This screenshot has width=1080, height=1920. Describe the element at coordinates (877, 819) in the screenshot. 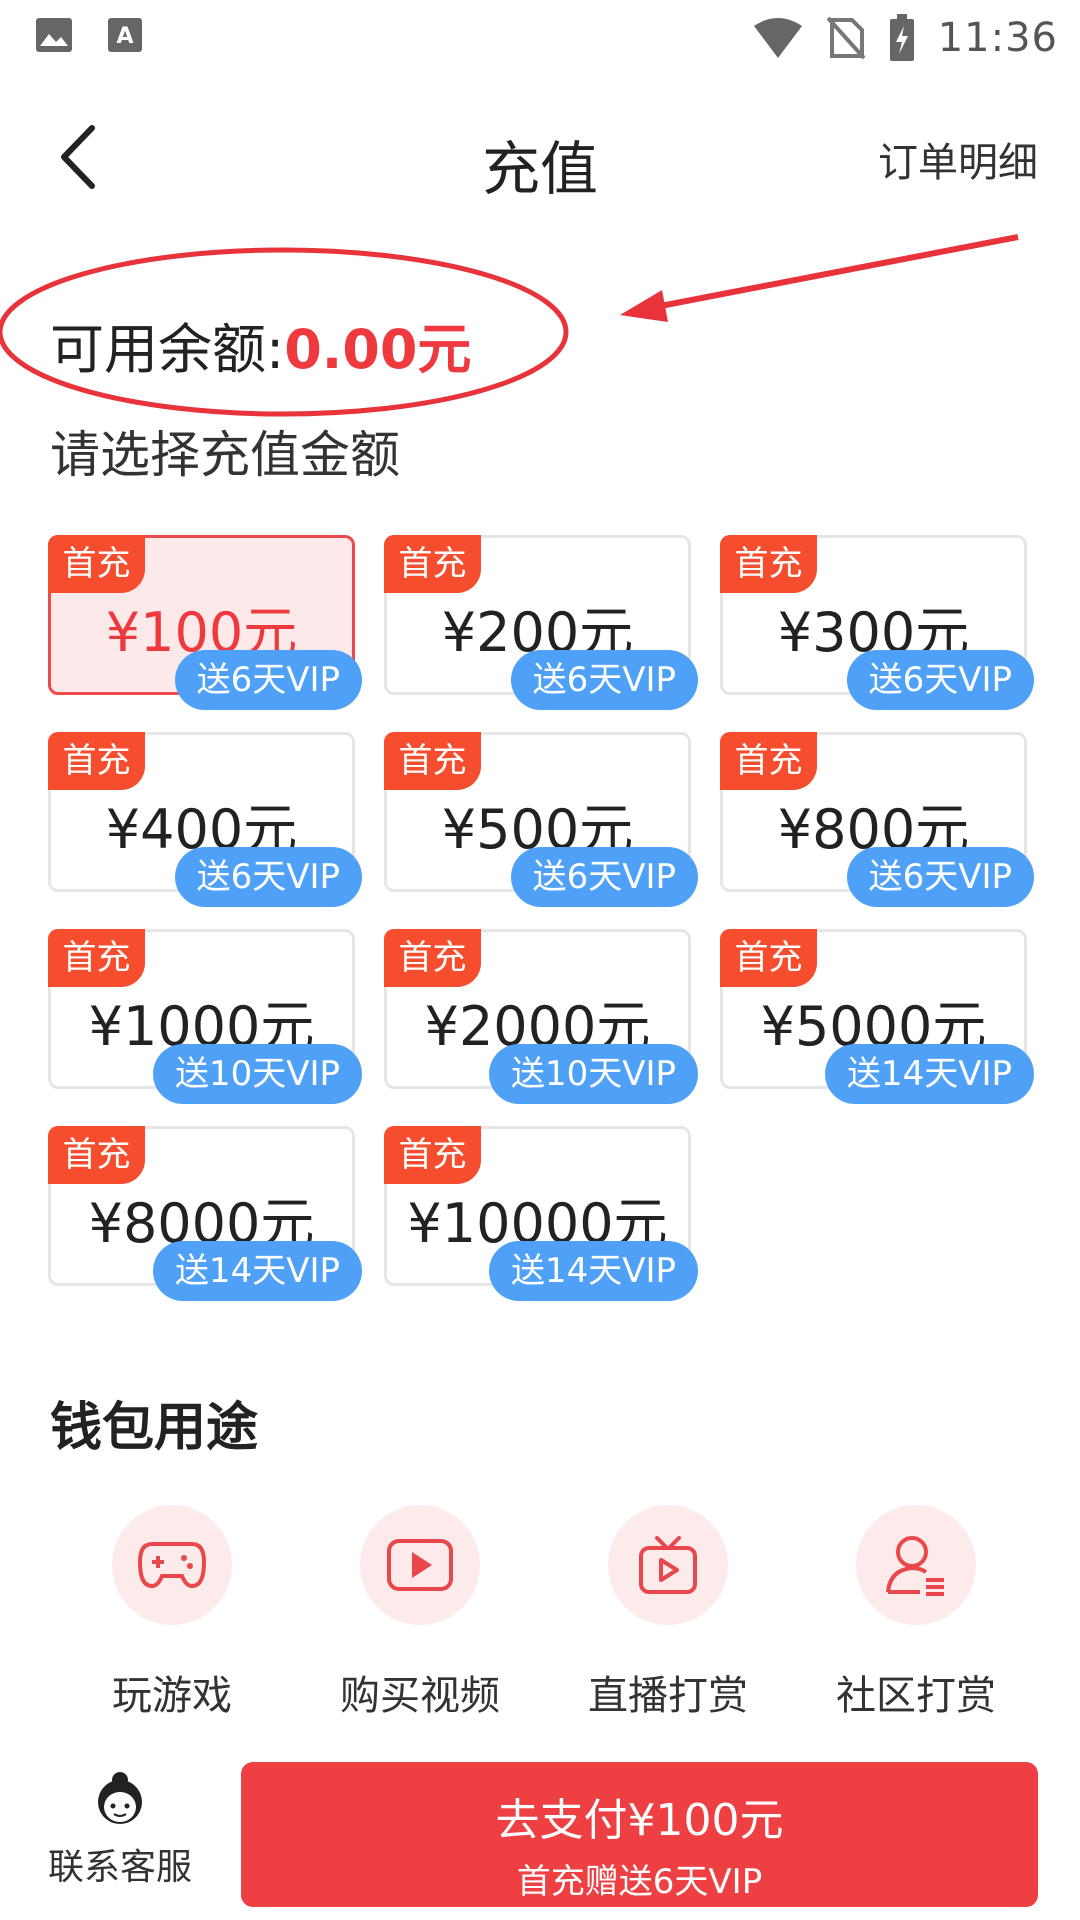

I see `amount-option-card: 首充 ¥800元 送6天VIP` at that location.